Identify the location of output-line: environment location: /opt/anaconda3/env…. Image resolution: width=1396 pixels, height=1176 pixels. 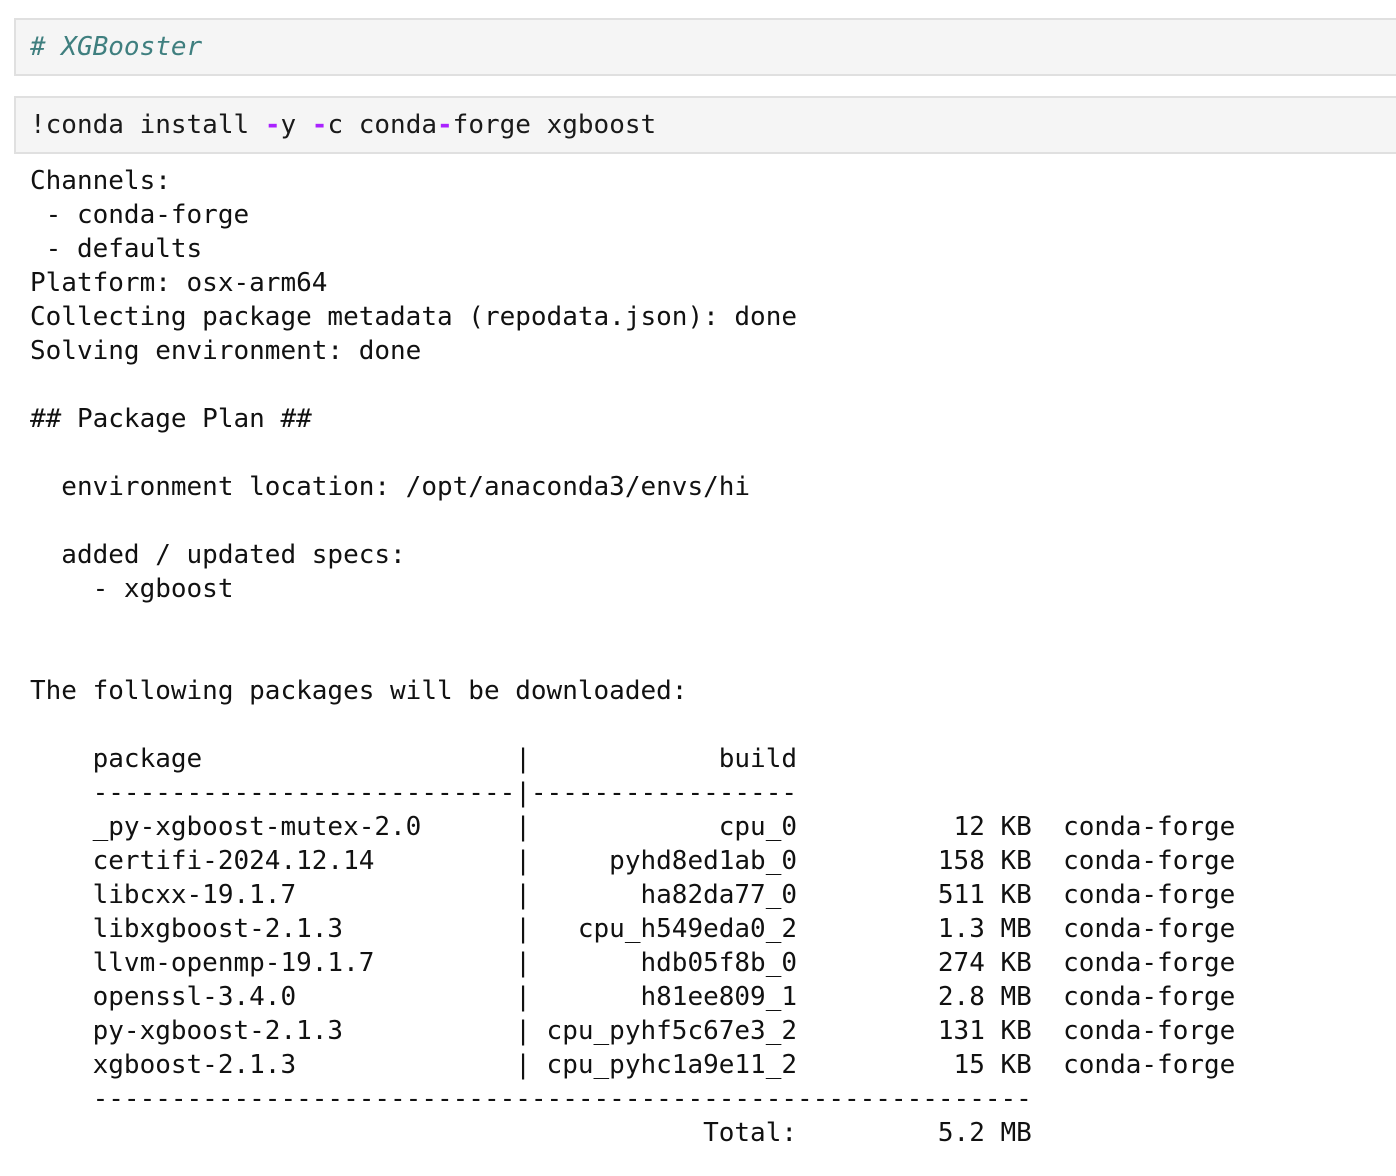
(390, 487).